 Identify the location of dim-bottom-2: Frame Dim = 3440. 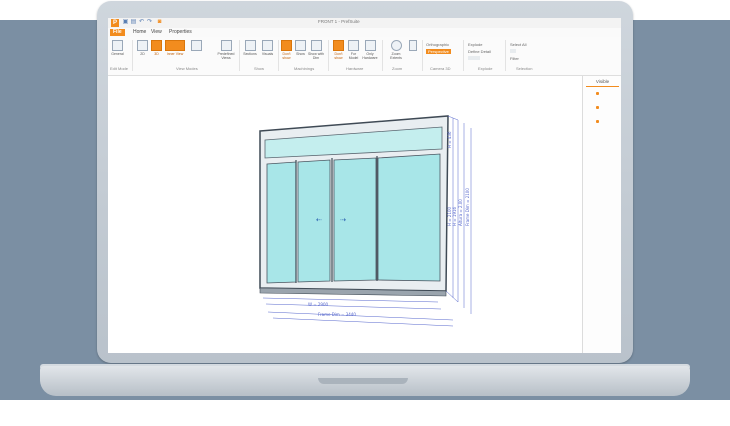
(337, 314).